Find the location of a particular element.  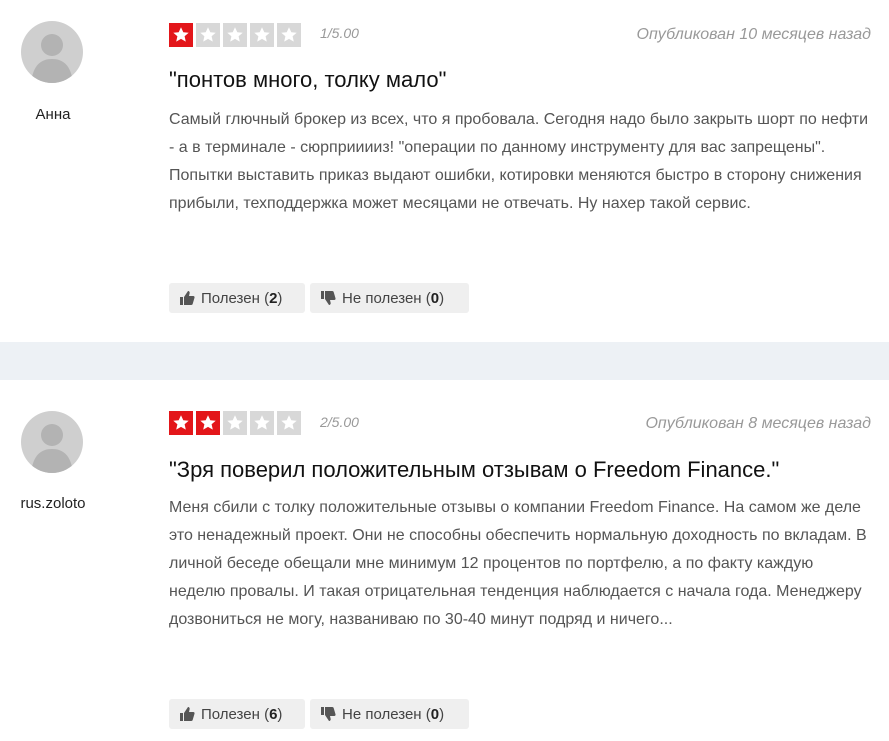

review-author: Анна is located at coordinates (53, 114).